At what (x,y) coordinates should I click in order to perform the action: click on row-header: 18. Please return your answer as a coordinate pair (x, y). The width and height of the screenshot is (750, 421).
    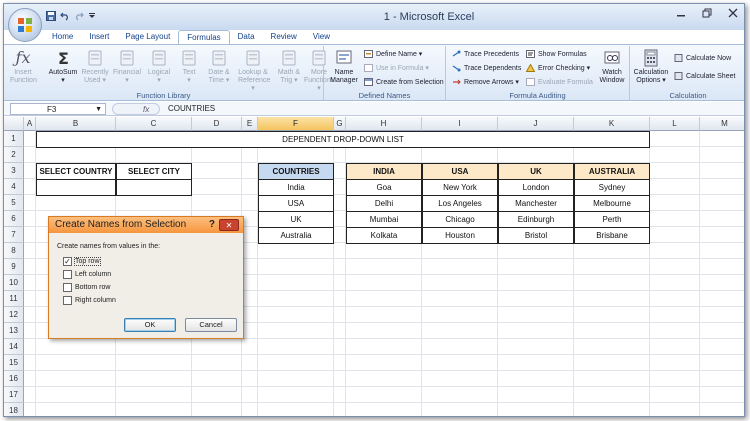
    Looking at the image, I should click on (14, 409).